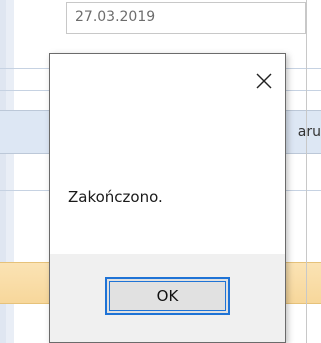 Image resolution: width=321 pixels, height=343 pixels. I want to click on close-button, so click(264, 81).